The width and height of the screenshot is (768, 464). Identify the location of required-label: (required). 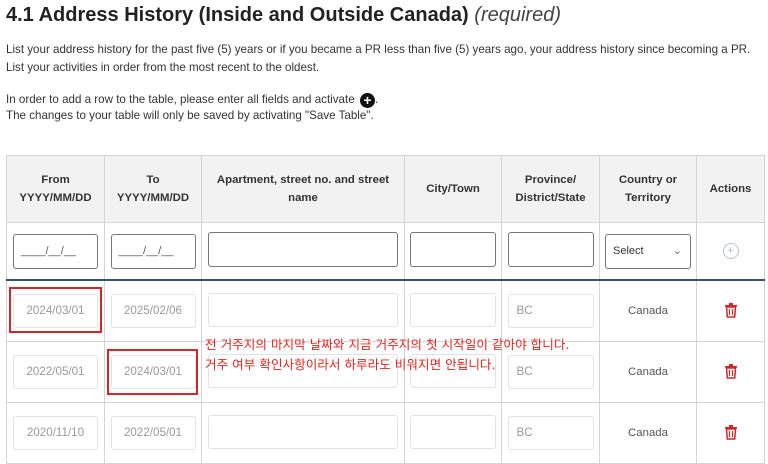
(517, 15).